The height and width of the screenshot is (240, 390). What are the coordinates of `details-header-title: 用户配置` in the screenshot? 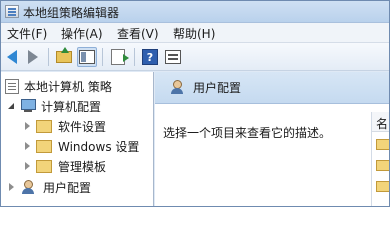 It's located at (217, 88).